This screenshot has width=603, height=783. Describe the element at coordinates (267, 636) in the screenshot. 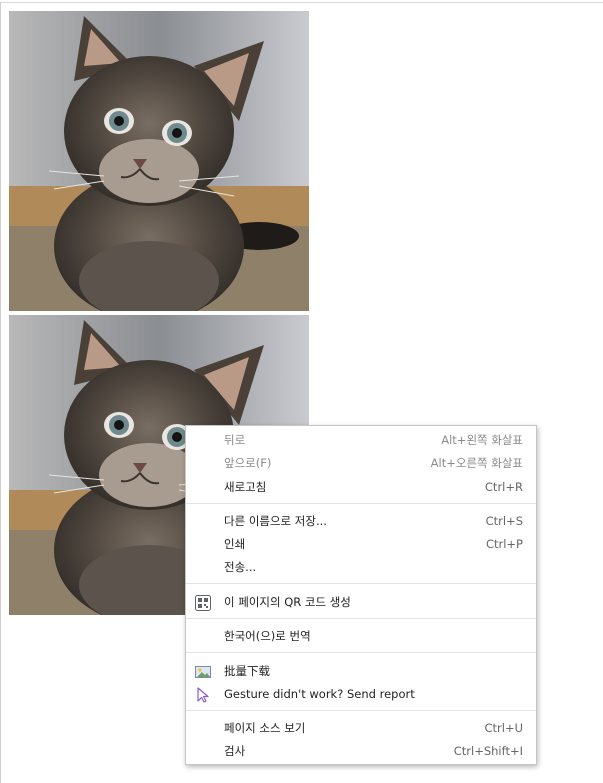

I see `menu-item-translate-label: 한국어(으)로 번역` at that location.